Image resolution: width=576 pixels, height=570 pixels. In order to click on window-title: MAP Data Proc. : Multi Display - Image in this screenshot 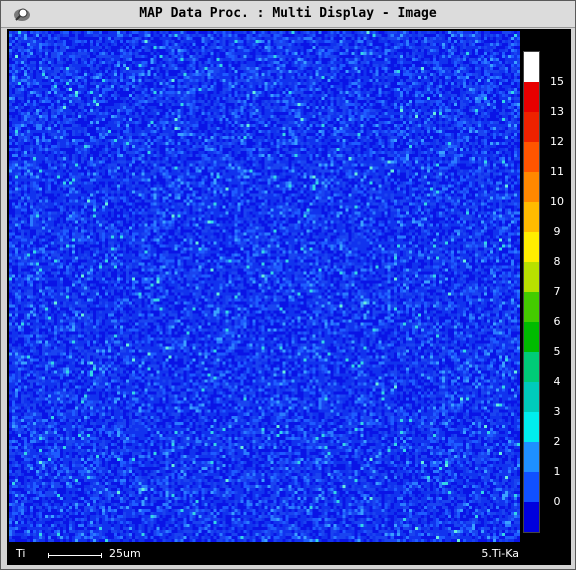, I will do `click(288, 13)`.